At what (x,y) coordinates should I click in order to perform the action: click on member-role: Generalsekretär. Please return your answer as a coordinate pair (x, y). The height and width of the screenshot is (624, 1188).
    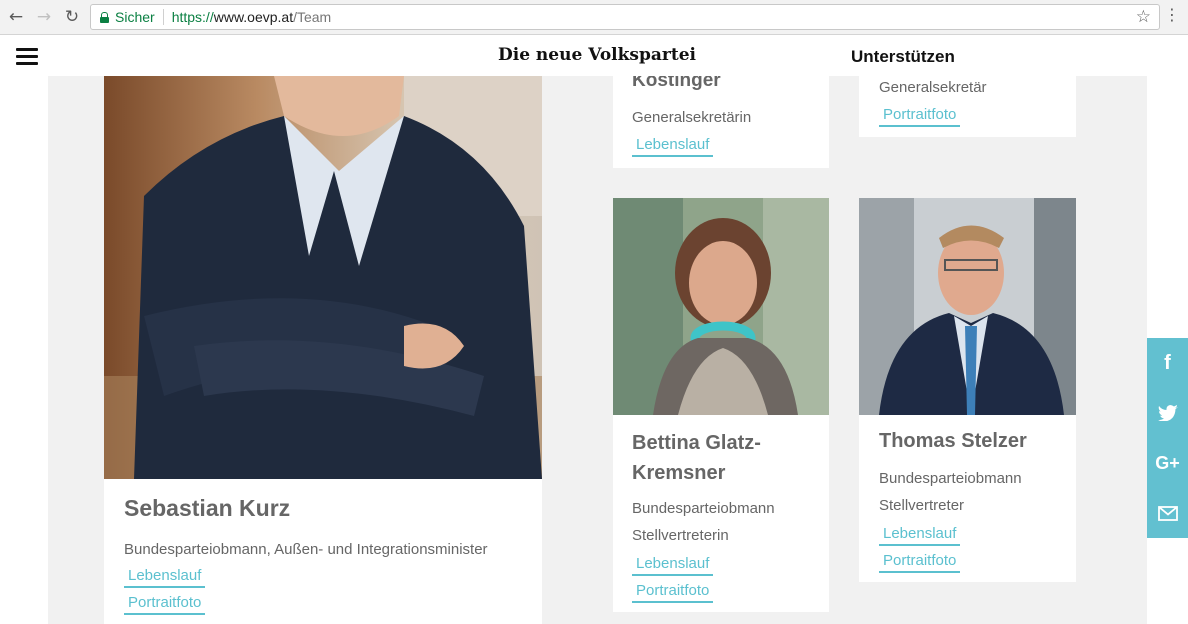
    Looking at the image, I should click on (933, 87).